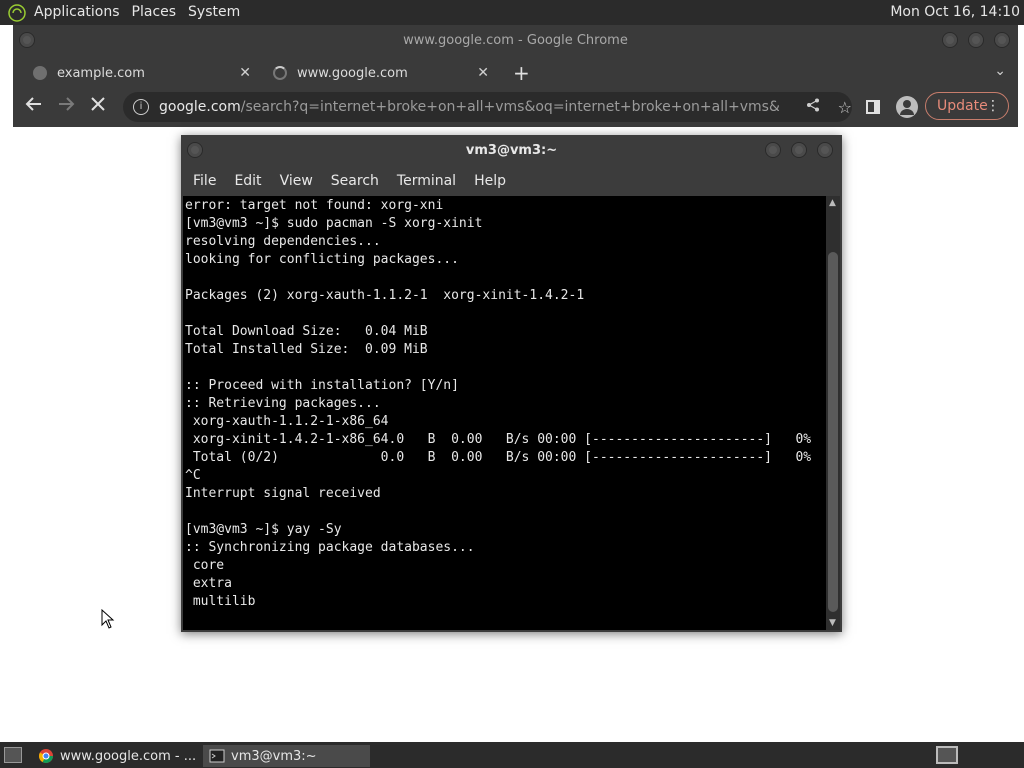 The image size is (1024, 768). Describe the element at coordinates (40, 73) in the screenshot. I see `globe-icon` at that location.